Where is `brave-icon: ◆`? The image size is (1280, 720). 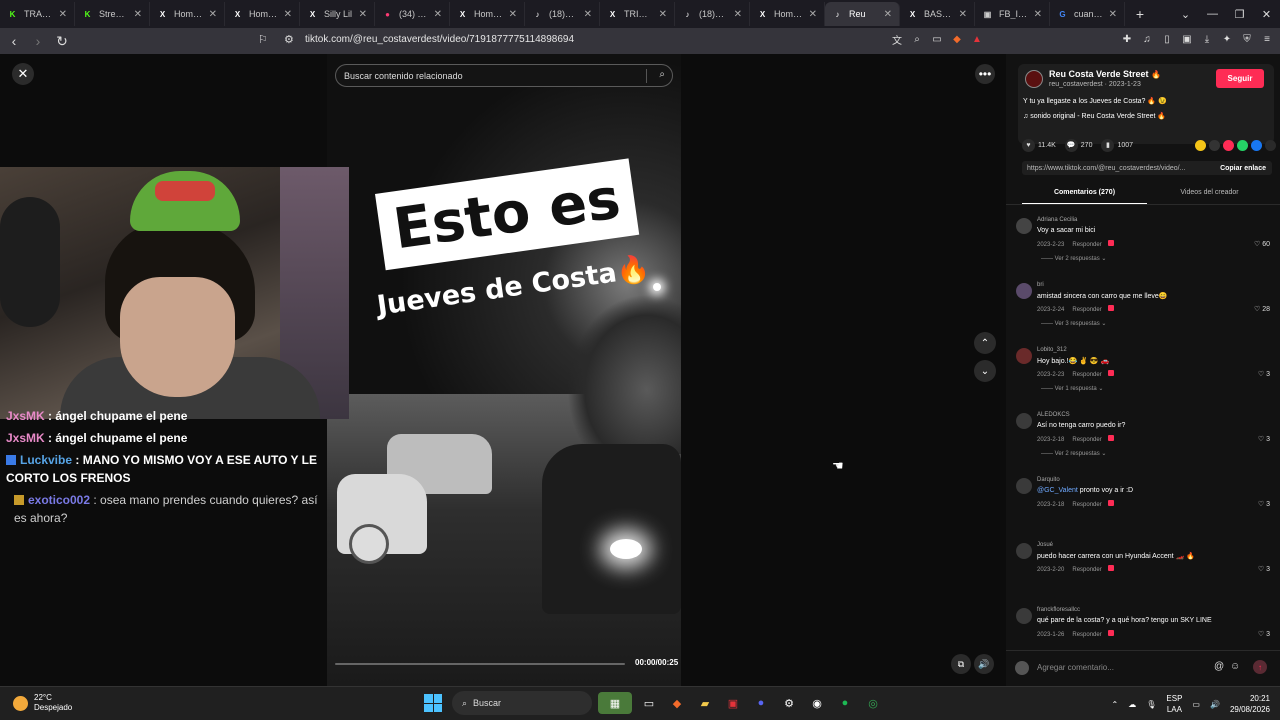 brave-icon: ◆ is located at coordinates (677, 703).